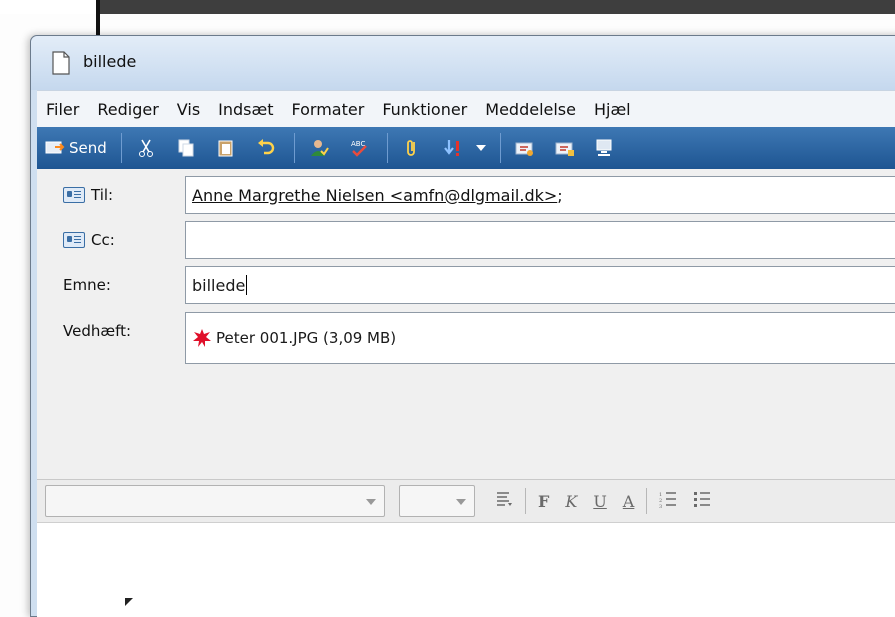 Image resolution: width=895 pixels, height=617 pixels. I want to click on svg-text: 3, so click(660, 506).